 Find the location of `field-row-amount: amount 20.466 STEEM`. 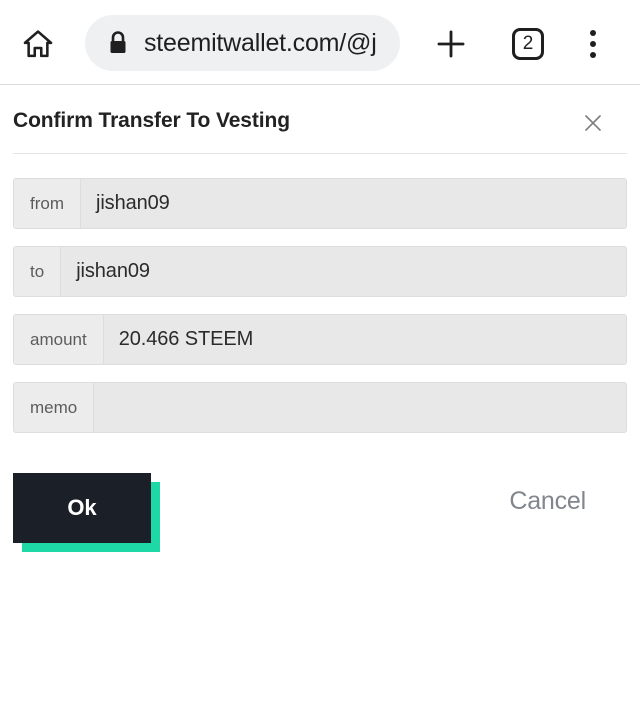

field-row-amount: amount 20.466 STEEM is located at coordinates (320, 339).